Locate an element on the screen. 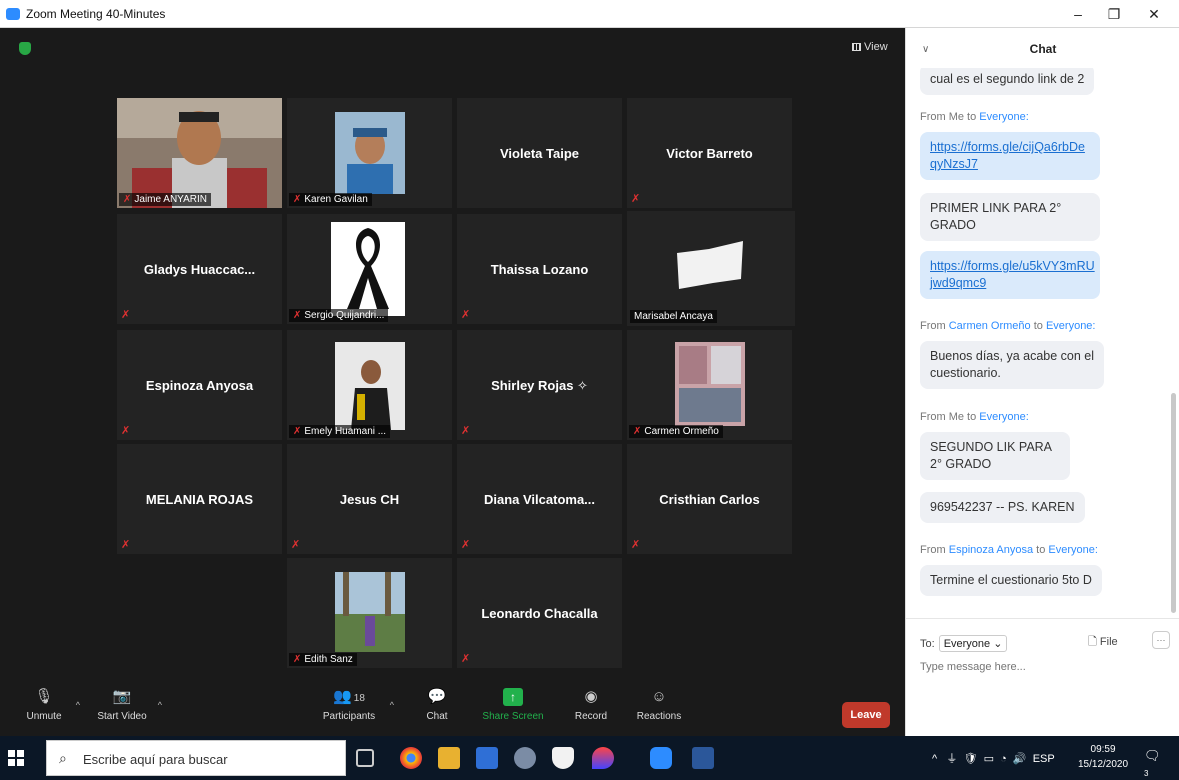 The image size is (1179, 780). participant-video is located at coordinates (369, 385).